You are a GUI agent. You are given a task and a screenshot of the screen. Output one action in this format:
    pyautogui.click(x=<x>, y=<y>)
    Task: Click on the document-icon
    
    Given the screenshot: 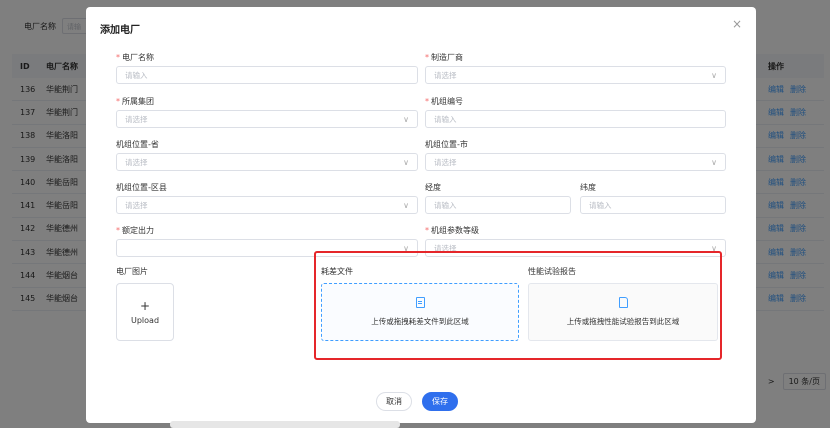 What is the action you would take?
    pyautogui.click(x=420, y=302)
    